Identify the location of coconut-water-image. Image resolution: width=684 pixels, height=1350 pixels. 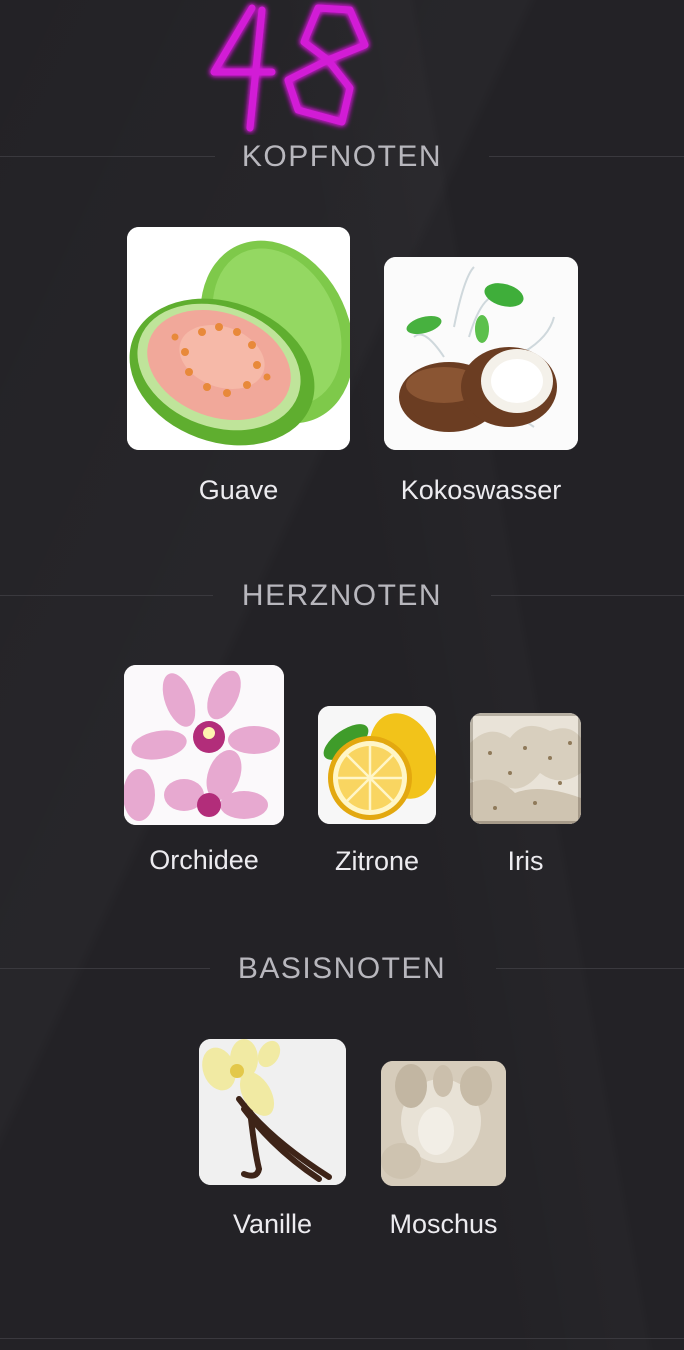
(481, 353).